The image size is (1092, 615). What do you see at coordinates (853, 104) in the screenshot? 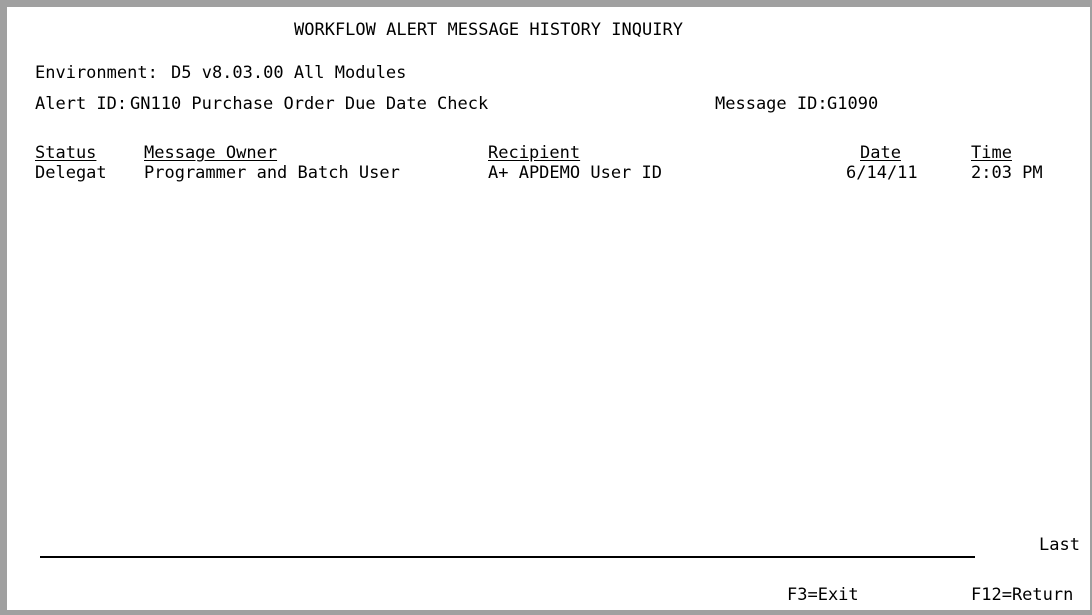
I see `message-id-value: G1090` at bounding box center [853, 104].